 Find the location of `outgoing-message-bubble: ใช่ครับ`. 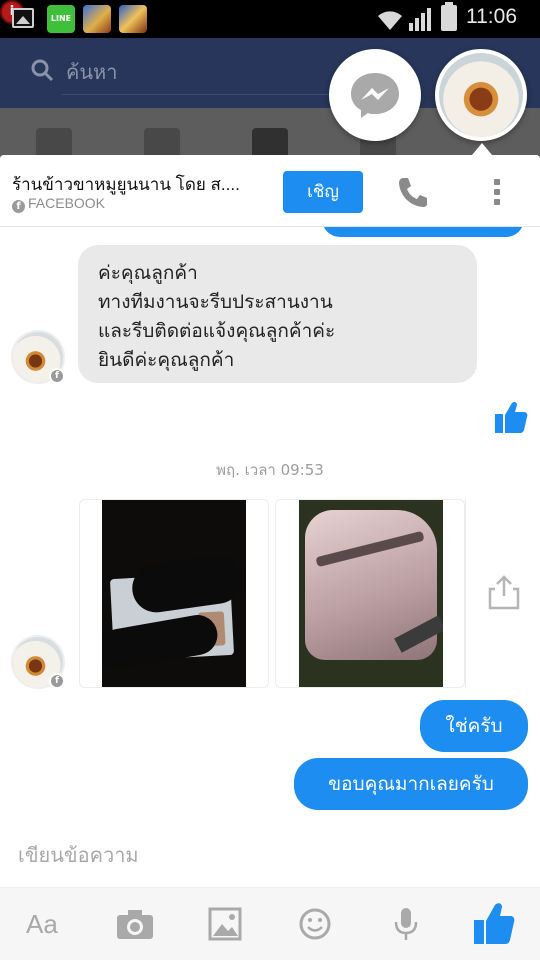

outgoing-message-bubble: ใช่ครับ is located at coordinates (474, 726).